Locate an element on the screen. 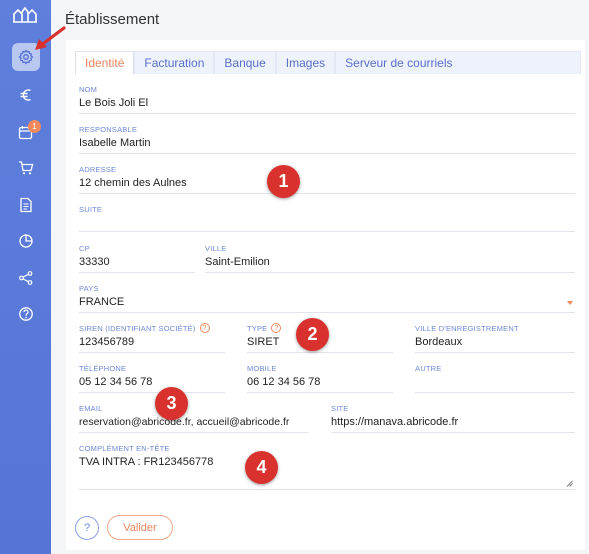 This screenshot has width=589, height=554. sidebar-item-billing is located at coordinates (25, 95).